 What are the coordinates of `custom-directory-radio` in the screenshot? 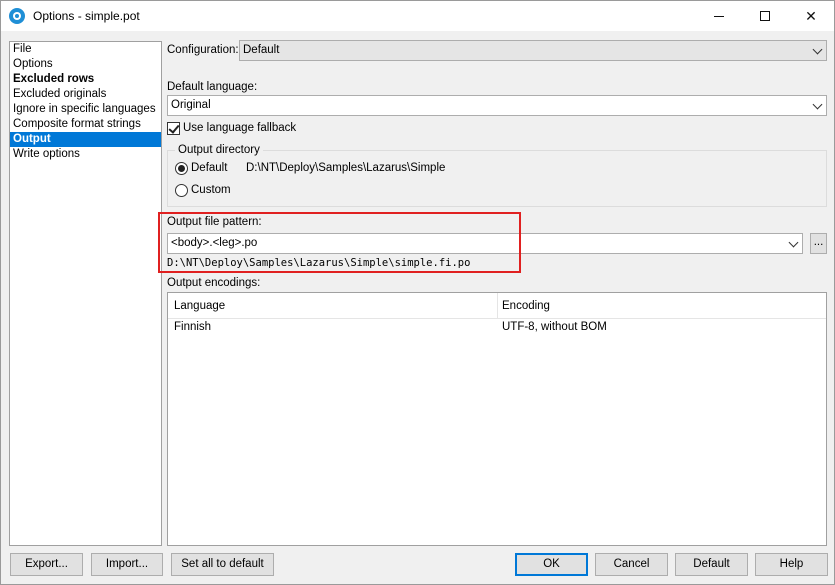 It's located at (181, 190).